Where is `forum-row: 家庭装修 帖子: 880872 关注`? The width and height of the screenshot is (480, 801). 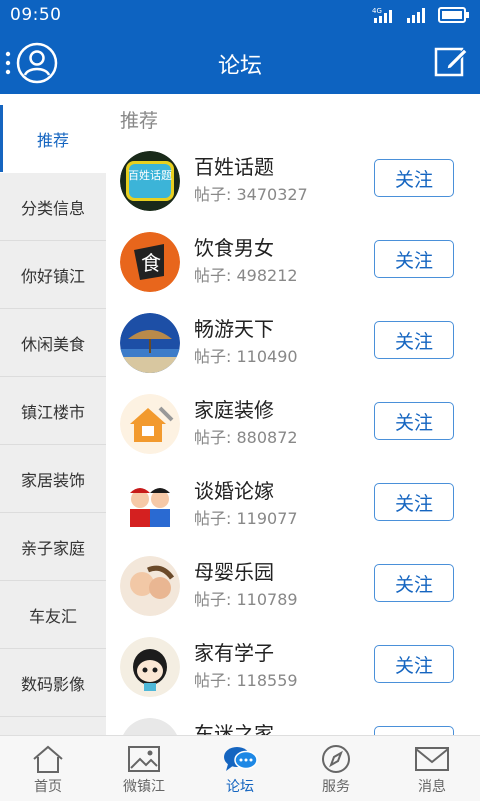 forum-row: 家庭装修 帖子: 880872 关注 is located at coordinates (293, 429).